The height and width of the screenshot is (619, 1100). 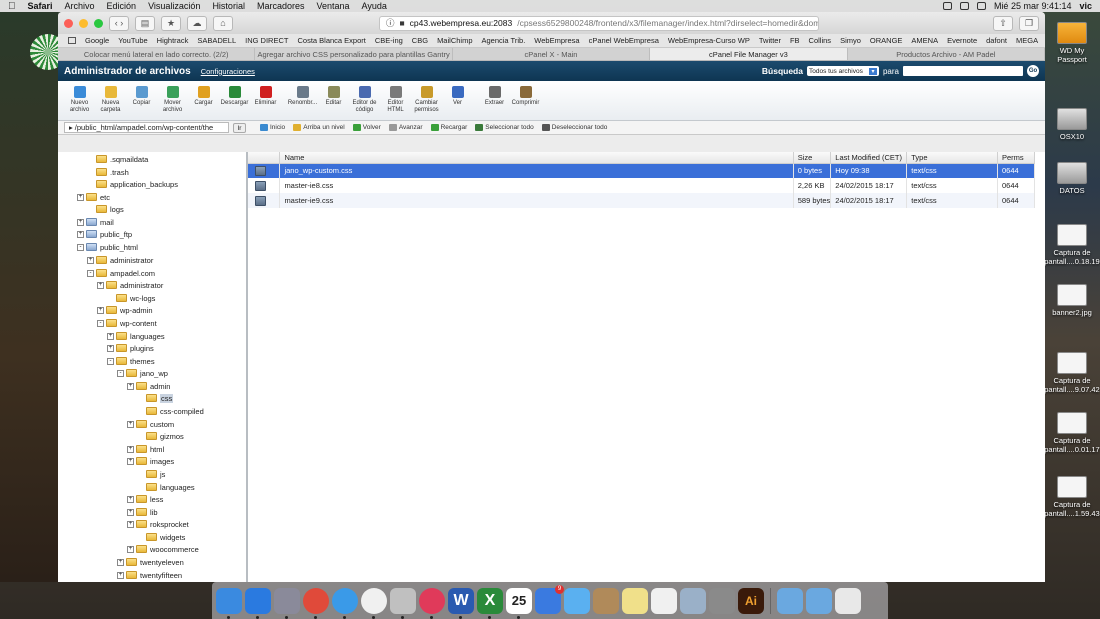 I want to click on system-preferences-icon, so click(x=722, y=600).